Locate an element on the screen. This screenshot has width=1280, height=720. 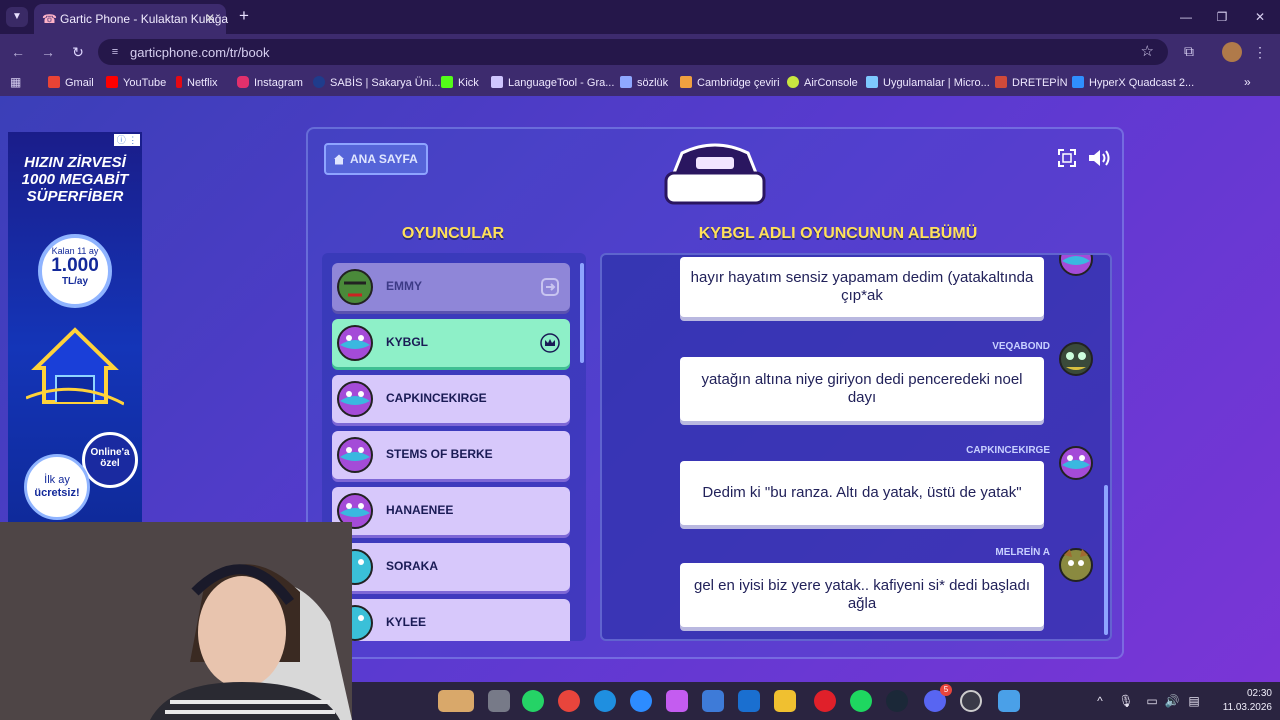
edge-icon is located at coordinates (605, 701).